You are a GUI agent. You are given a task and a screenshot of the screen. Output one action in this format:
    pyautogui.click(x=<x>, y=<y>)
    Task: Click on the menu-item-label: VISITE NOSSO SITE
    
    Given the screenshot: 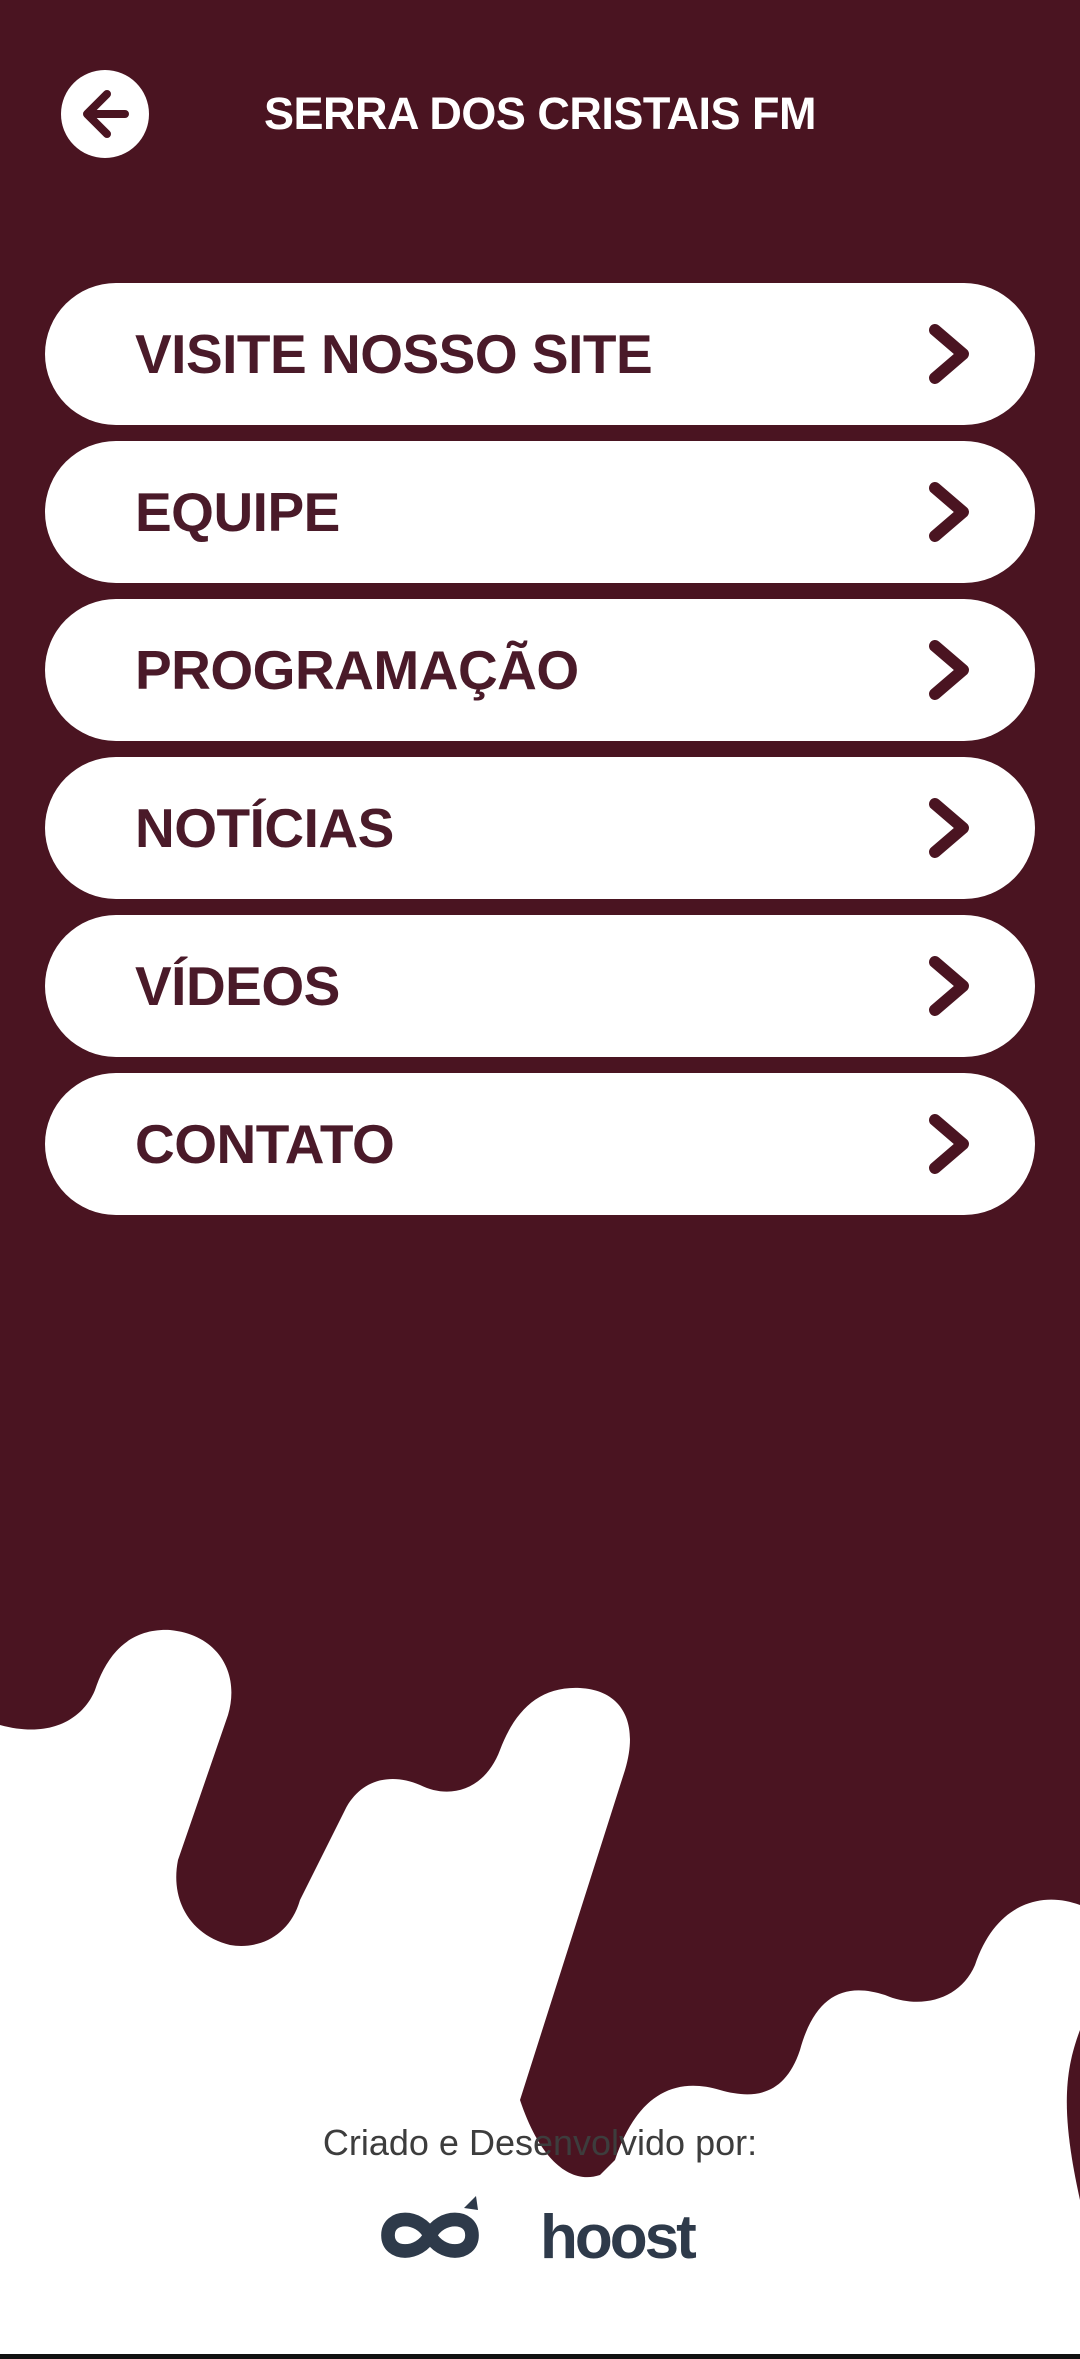 What is the action you would take?
    pyautogui.click(x=394, y=354)
    